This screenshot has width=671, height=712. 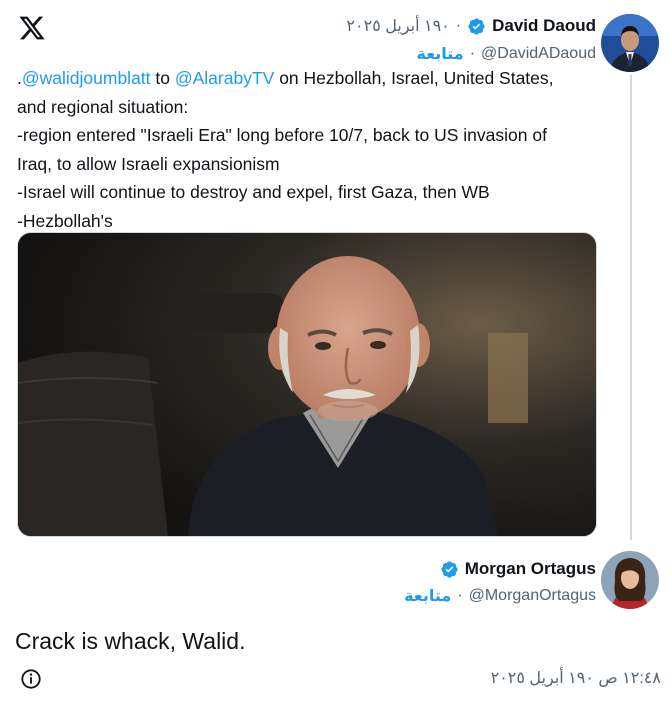 I want to click on tweet-author-row: ١٩٠ أبريل ٢٠٢٥ · David Daoud, so click(x=471, y=26).